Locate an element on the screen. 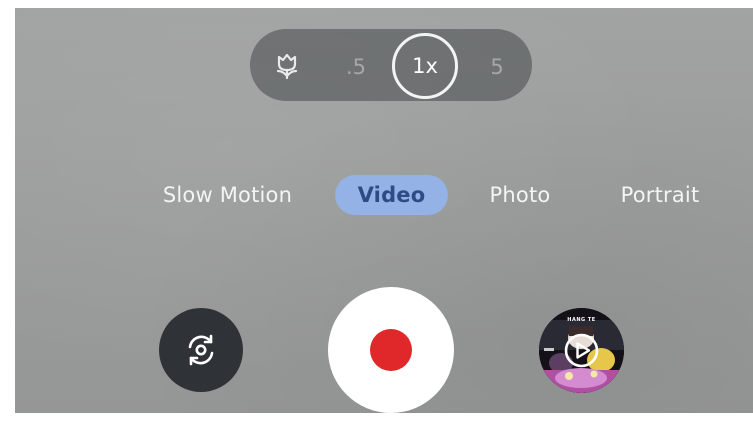  camera-flip-icon is located at coordinates (201, 350).